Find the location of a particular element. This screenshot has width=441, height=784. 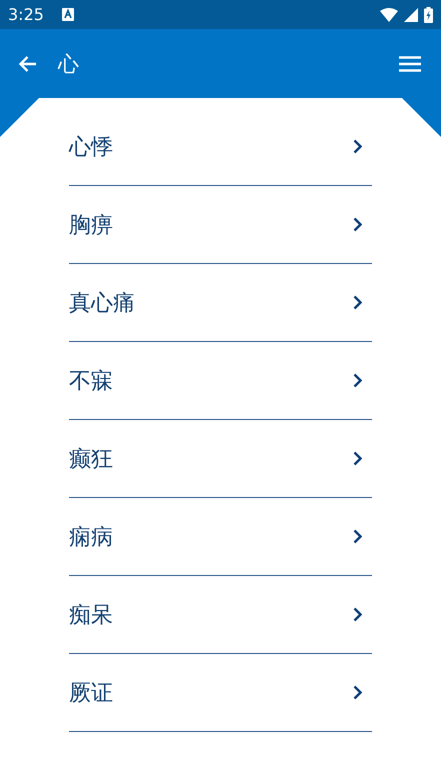

screen-title: 心 is located at coordinates (68, 64).